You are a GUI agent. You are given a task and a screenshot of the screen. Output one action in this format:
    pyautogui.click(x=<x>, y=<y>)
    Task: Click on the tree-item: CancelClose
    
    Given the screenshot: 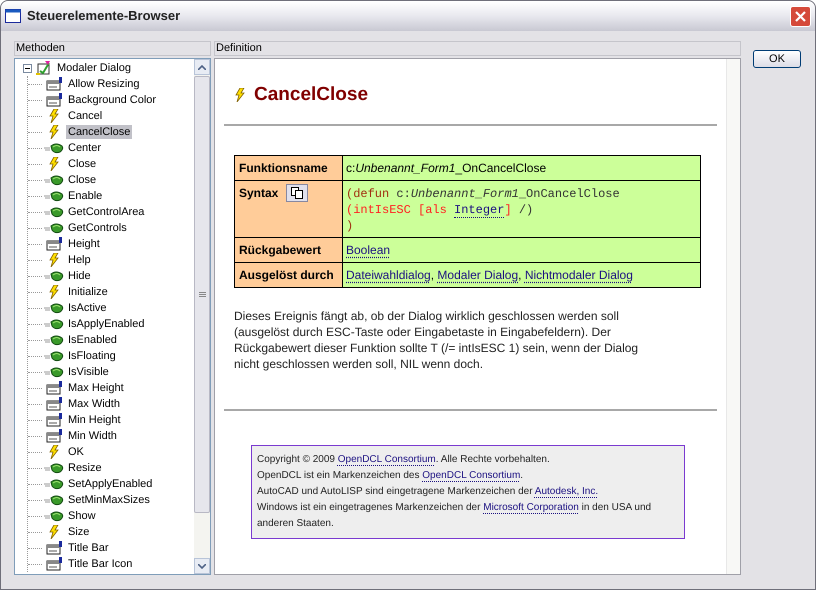 What is the action you would take?
    pyautogui.click(x=99, y=132)
    